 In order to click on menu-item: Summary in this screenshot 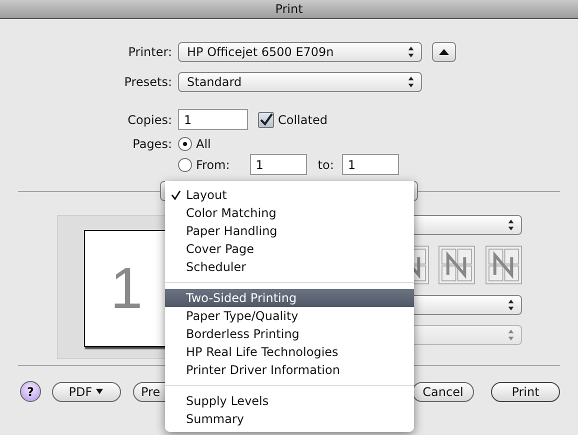, I will do `click(289, 419)`.